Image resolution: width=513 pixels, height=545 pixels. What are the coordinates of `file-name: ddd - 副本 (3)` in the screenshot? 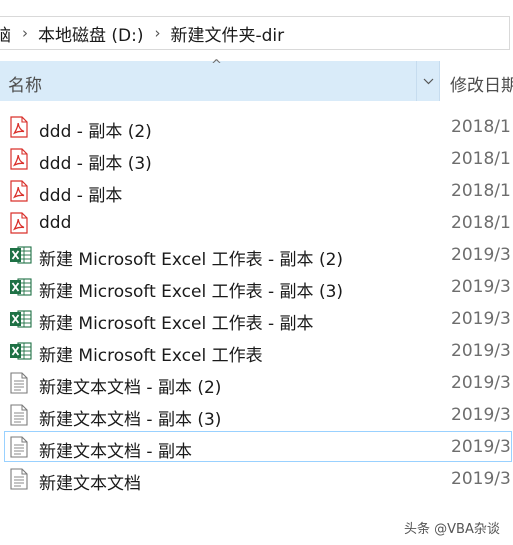 It's located at (95, 164).